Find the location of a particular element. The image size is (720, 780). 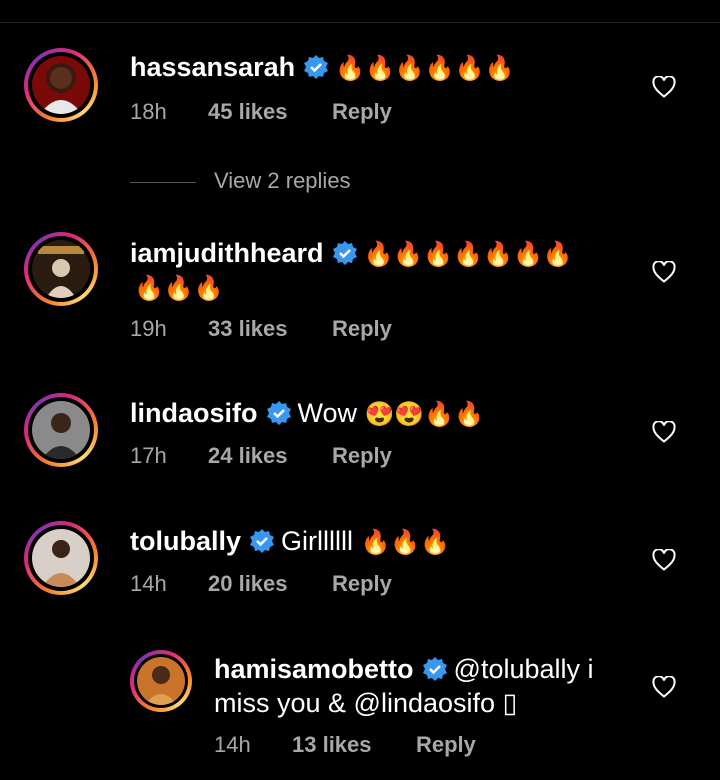

avatar-tolubally is located at coordinates (61, 558).